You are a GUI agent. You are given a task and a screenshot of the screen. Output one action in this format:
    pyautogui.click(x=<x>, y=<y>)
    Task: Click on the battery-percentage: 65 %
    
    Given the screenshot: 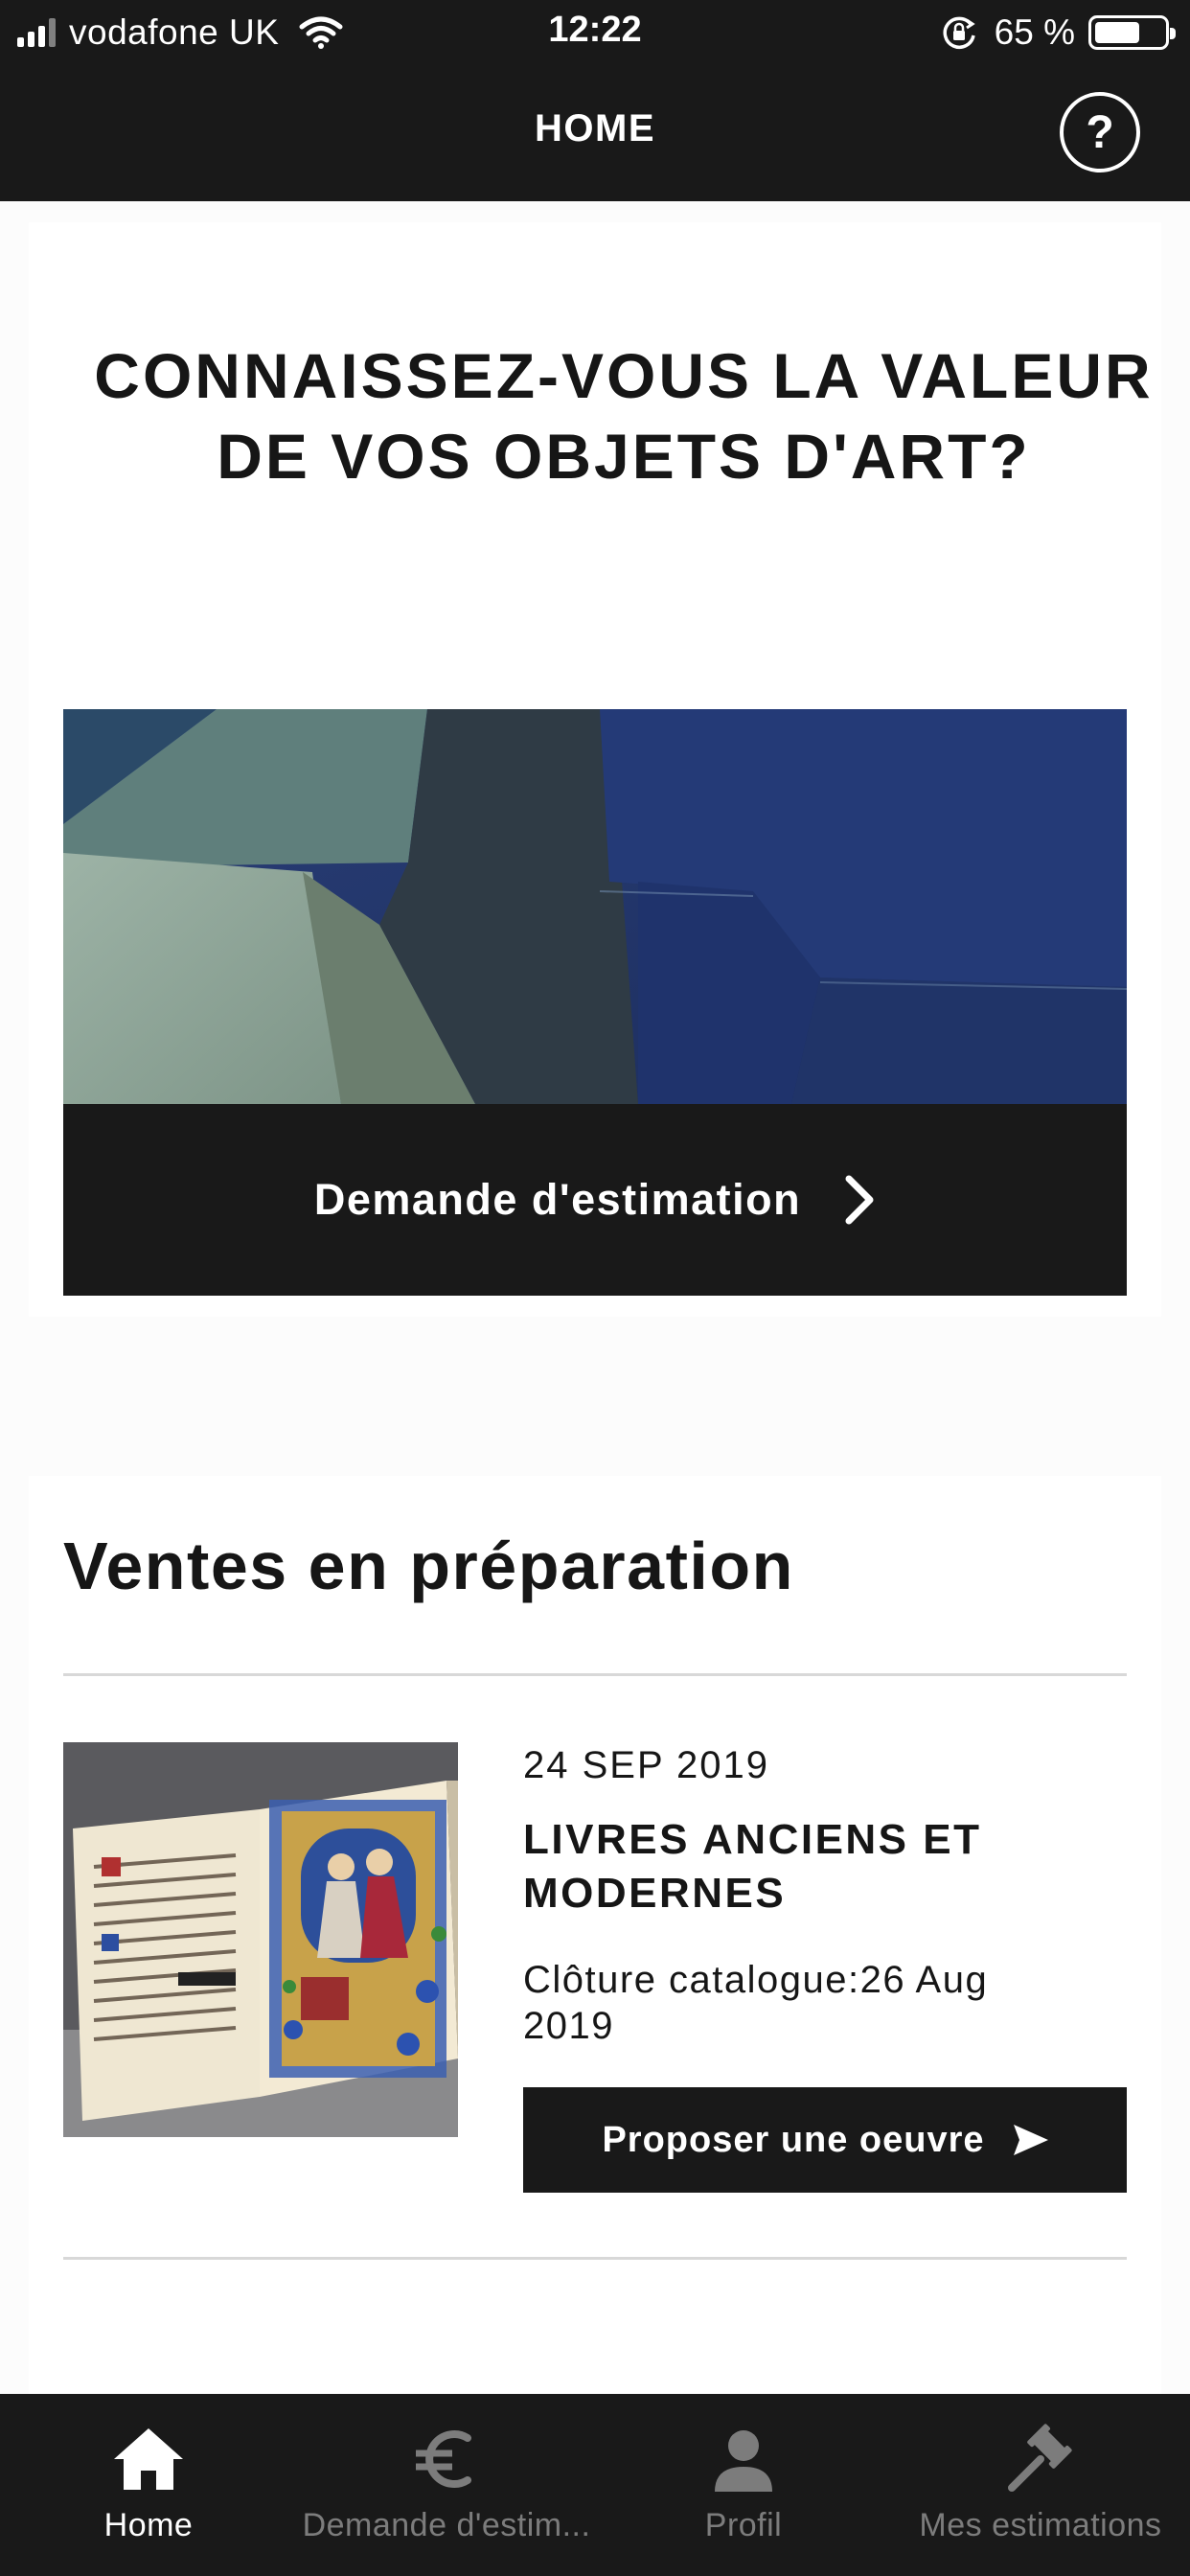 What is the action you would take?
    pyautogui.click(x=1035, y=32)
    